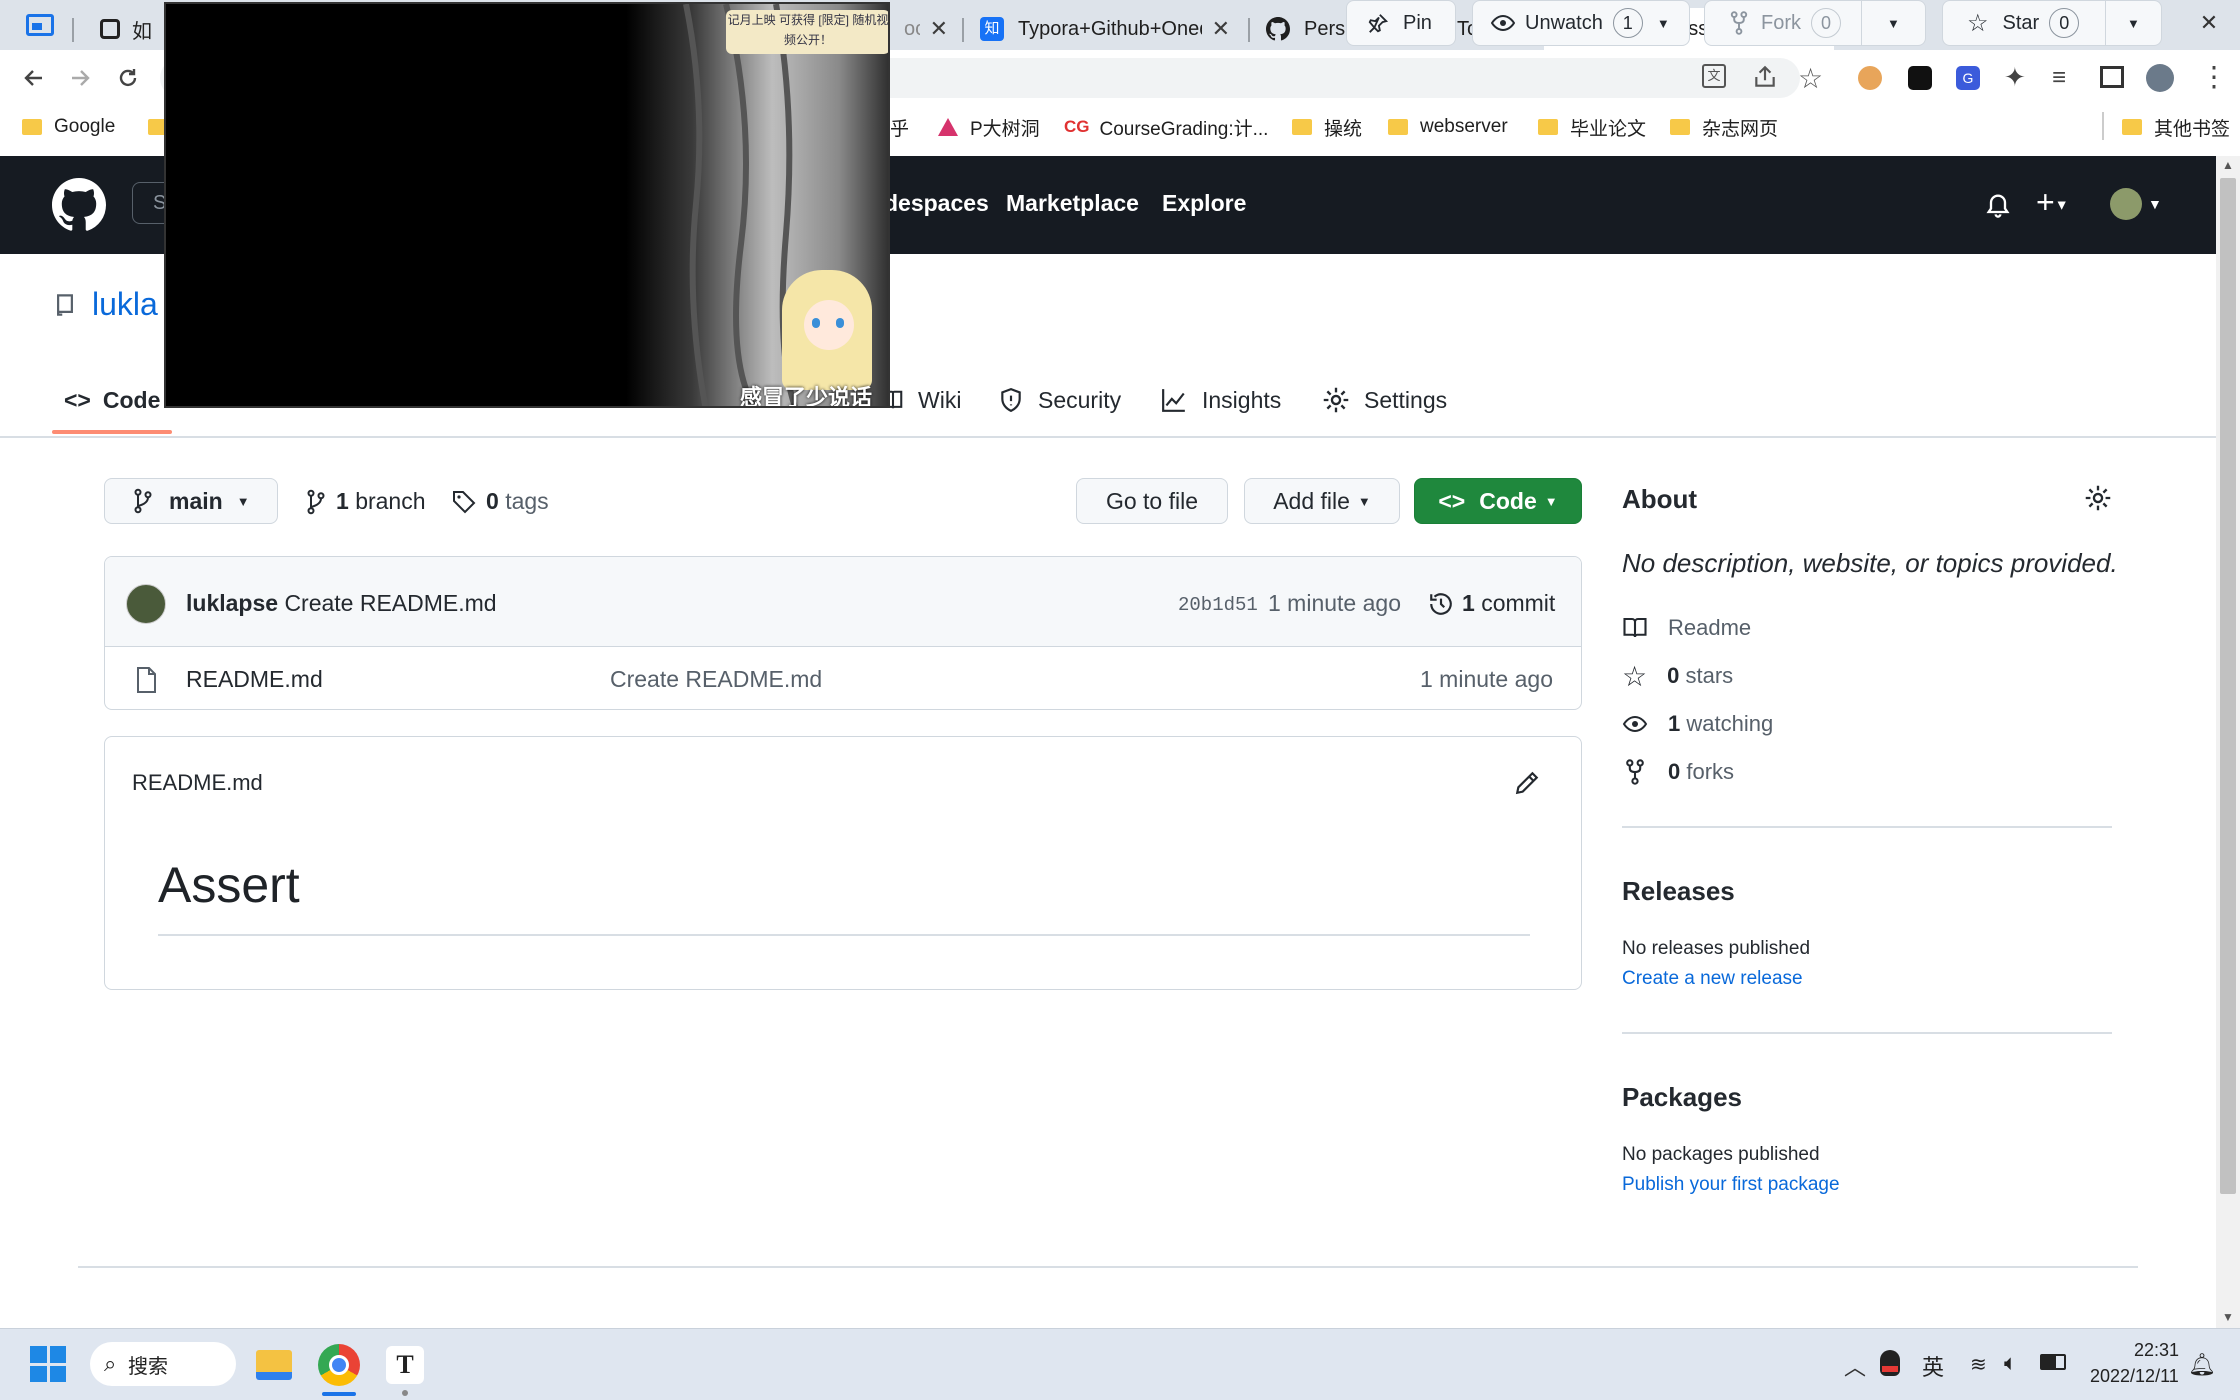 This screenshot has width=2240, height=1400. What do you see at coordinates (1527, 783) in the screenshot?
I see `edit-pencil-icon` at bounding box center [1527, 783].